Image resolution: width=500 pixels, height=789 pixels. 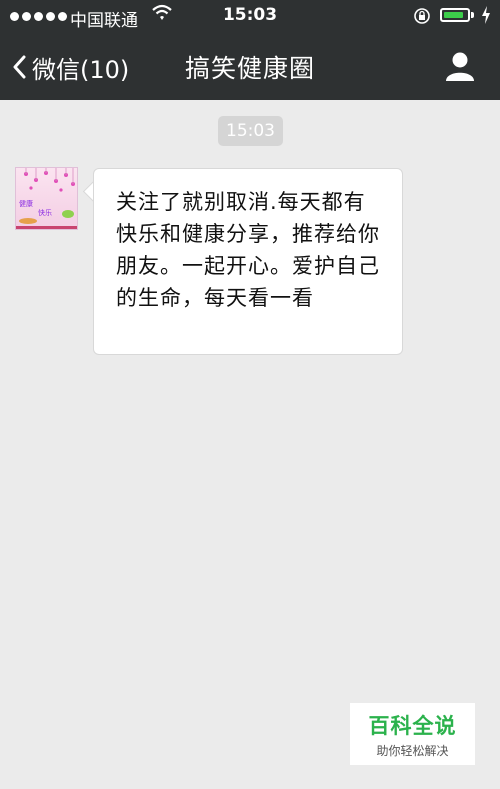 What do you see at coordinates (250, 131) in the screenshot?
I see `message-timestamp: 15:03` at bounding box center [250, 131].